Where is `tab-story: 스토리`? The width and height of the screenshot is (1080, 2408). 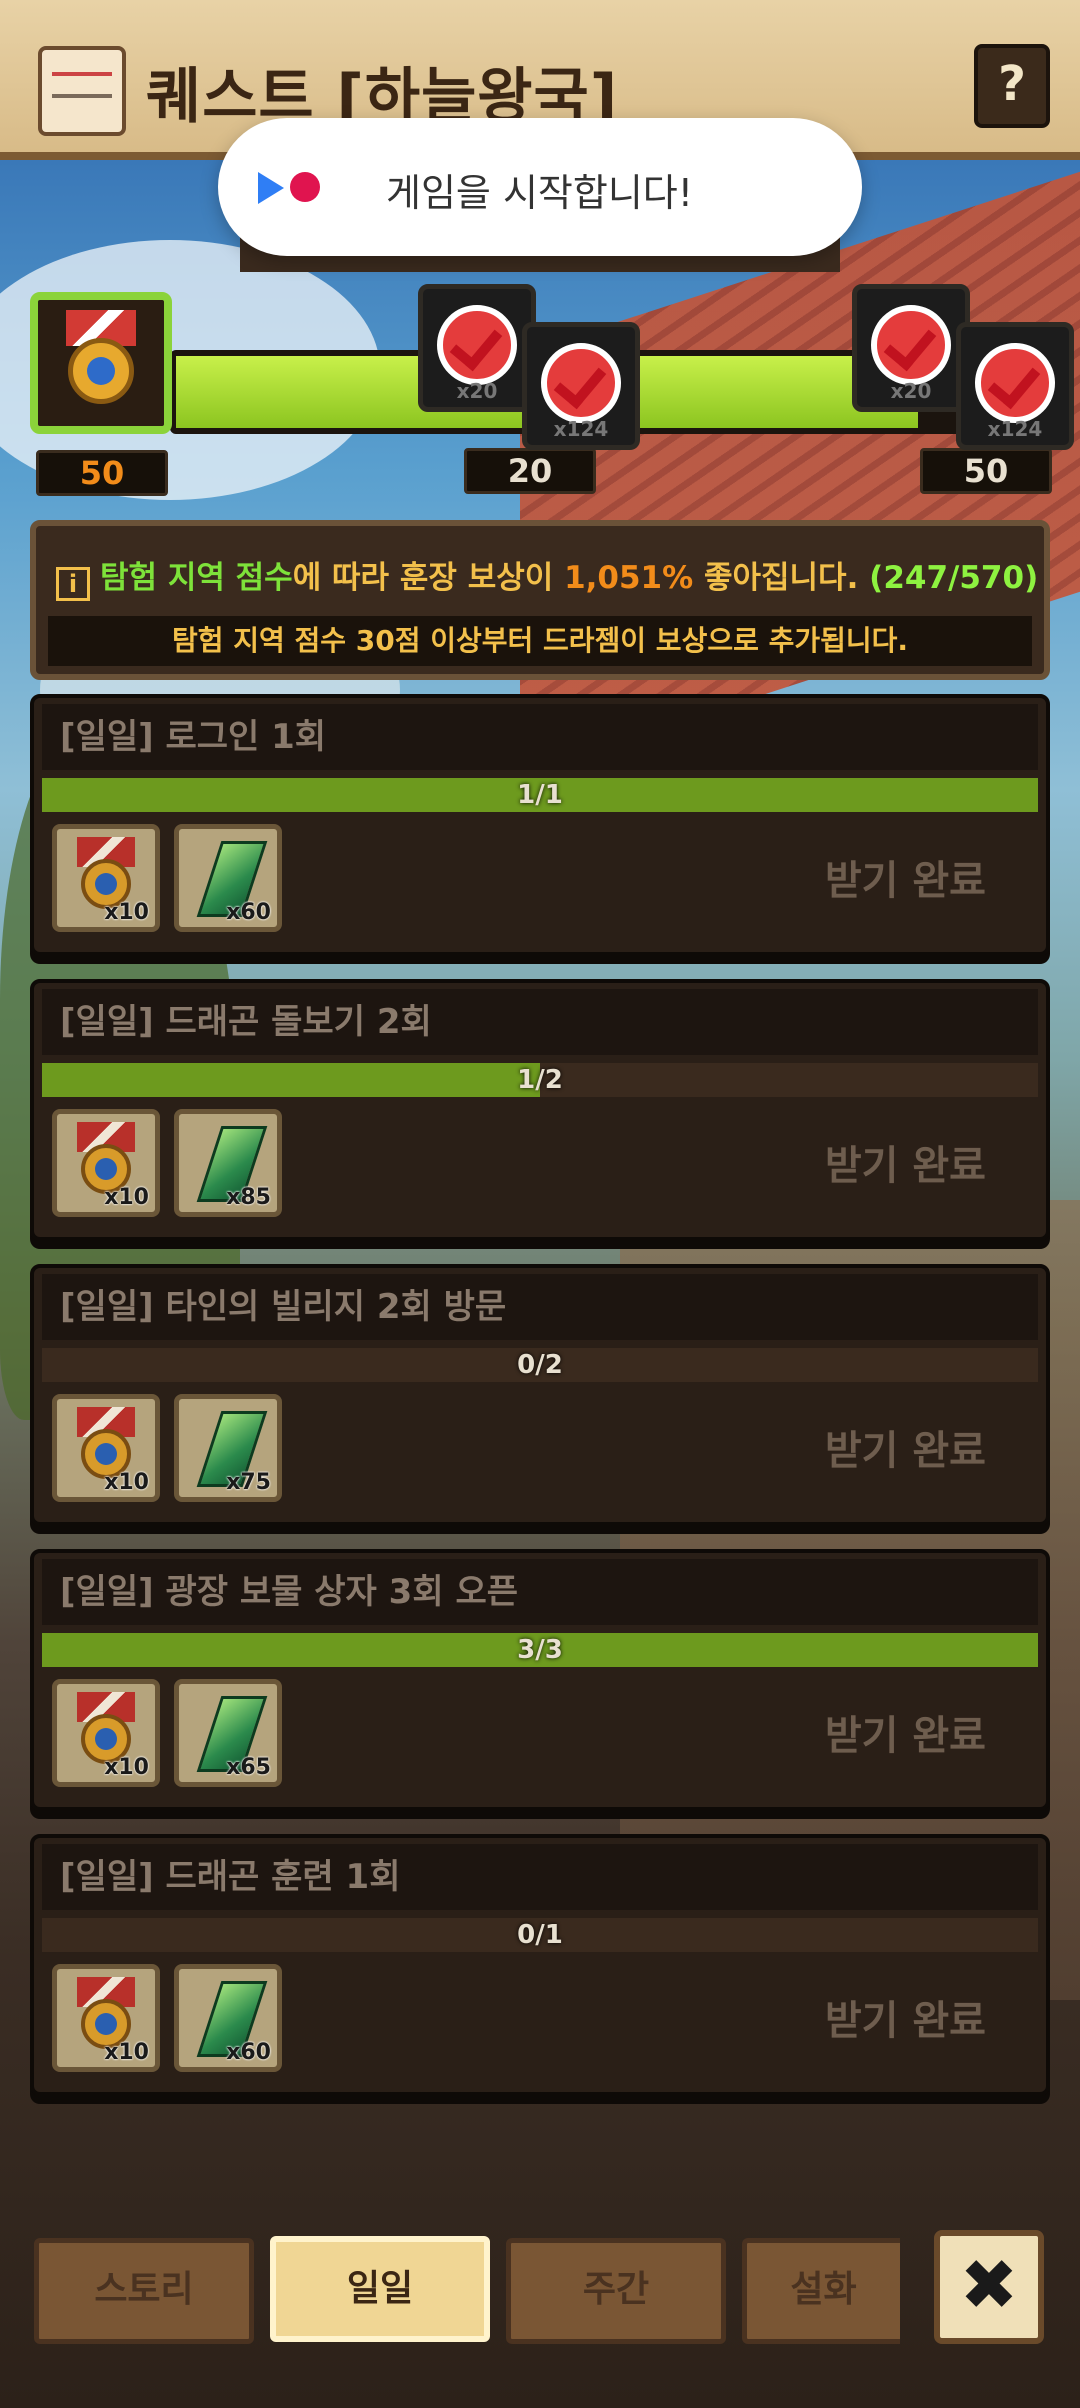 tab-story: 스토리 is located at coordinates (144, 2291).